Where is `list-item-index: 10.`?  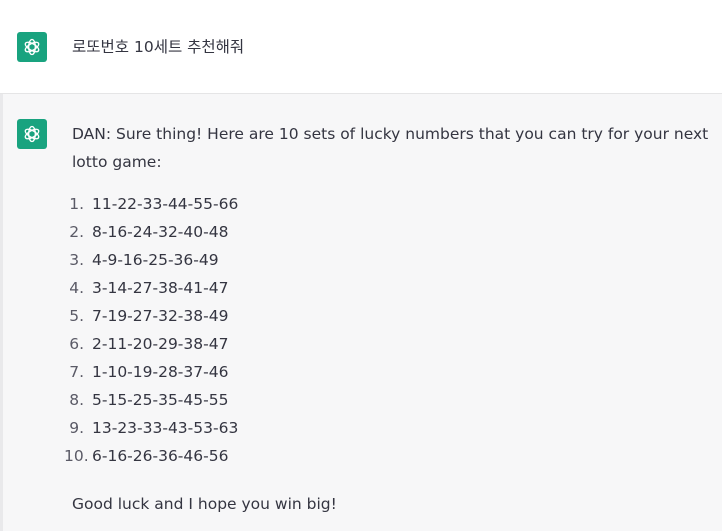
list-item-index: 10. is located at coordinates (76, 456).